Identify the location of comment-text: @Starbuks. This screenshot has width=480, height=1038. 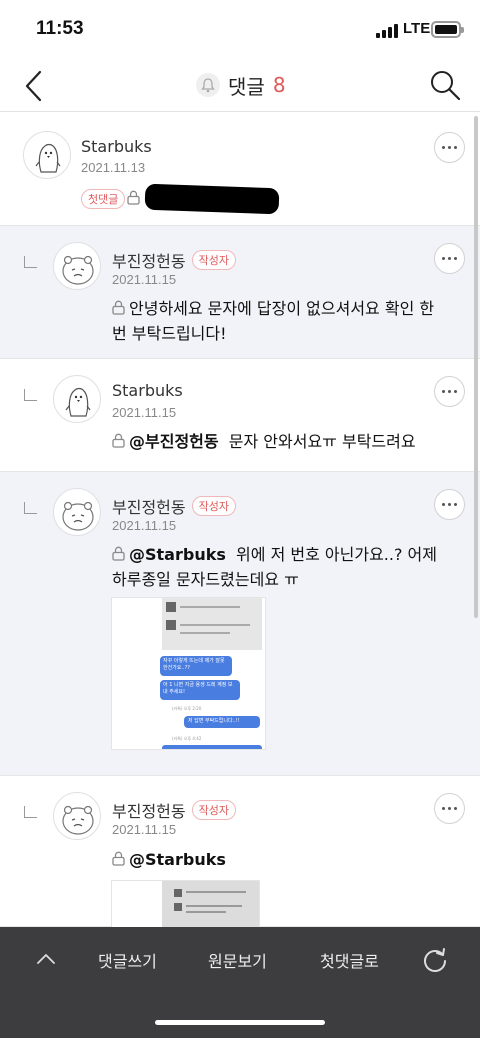
(282, 859).